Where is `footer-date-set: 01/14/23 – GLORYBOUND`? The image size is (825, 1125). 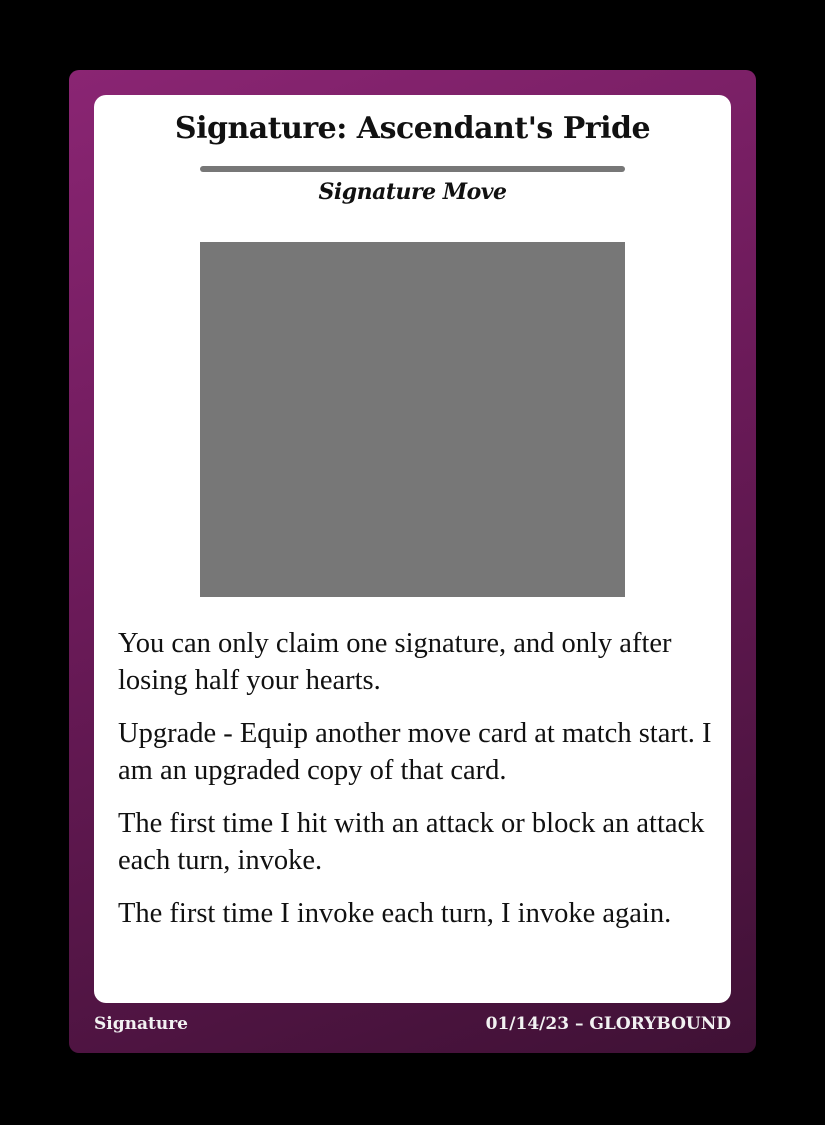 footer-date-set: 01/14/23 – GLORYBOUND is located at coordinates (608, 1024).